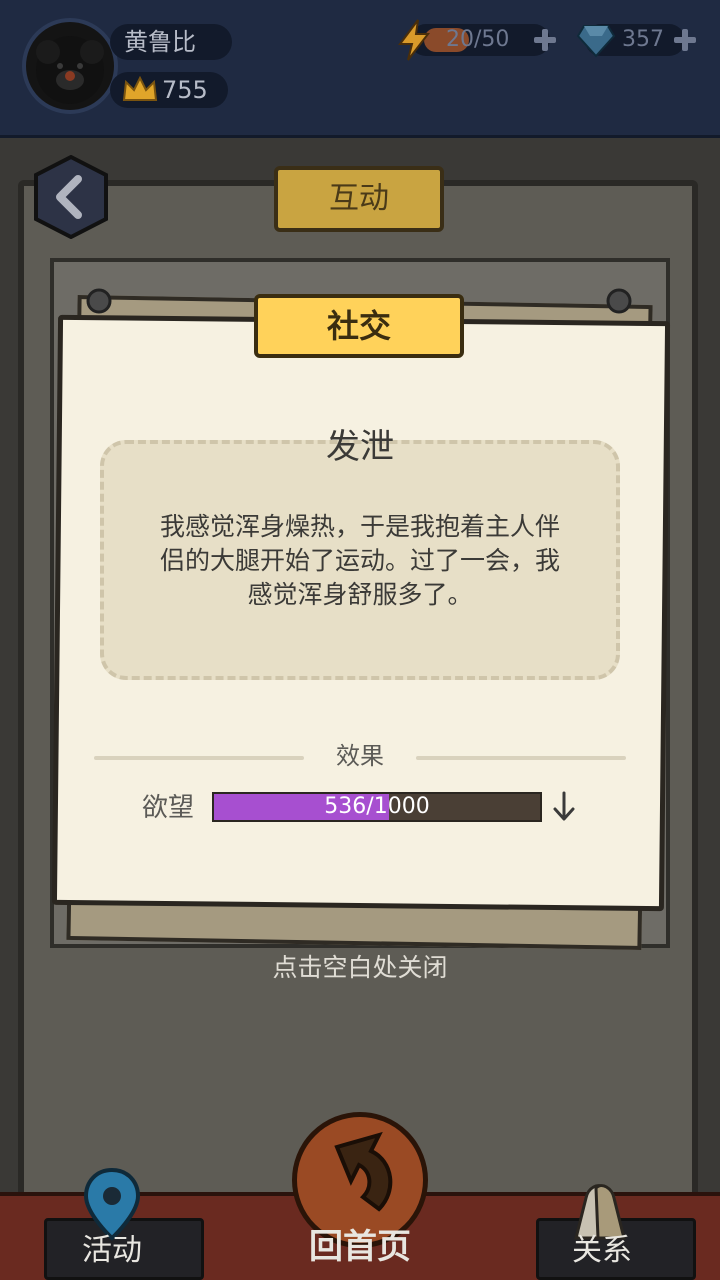 The width and height of the screenshot is (720, 1280). I want to click on player-avatar, so click(70, 66).